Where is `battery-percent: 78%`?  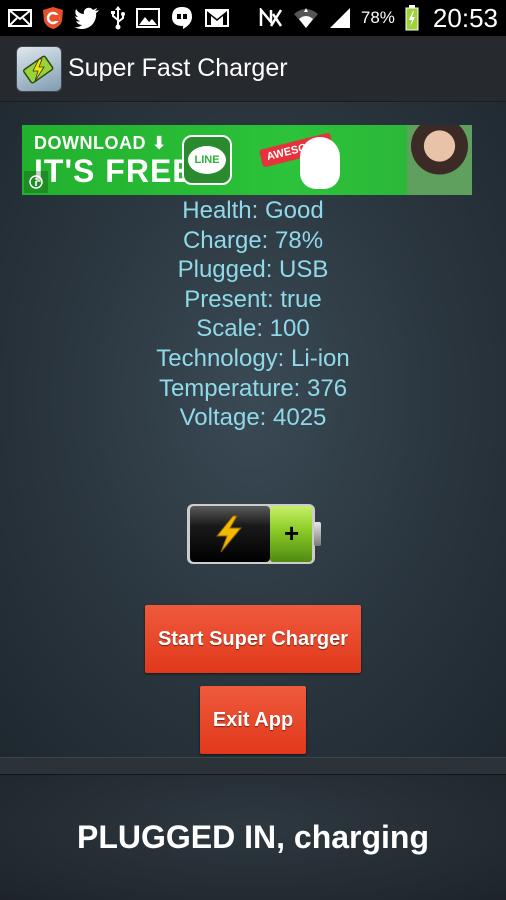
battery-percent: 78% is located at coordinates (377, 17).